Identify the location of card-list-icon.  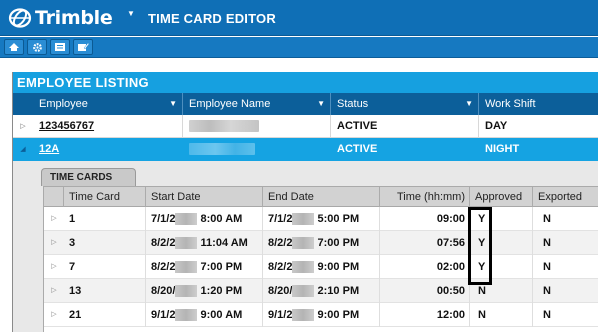
(60, 47).